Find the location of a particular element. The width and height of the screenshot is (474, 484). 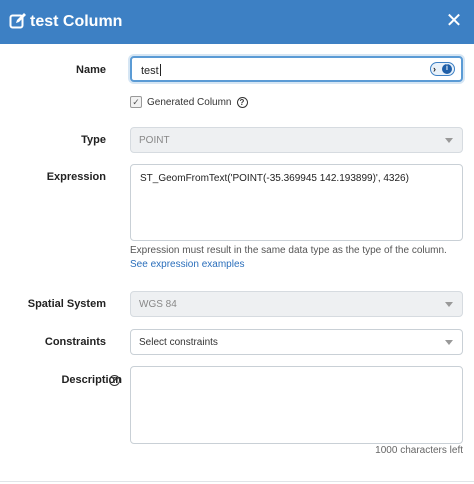

description-help-icon: ? is located at coordinates (114, 380).